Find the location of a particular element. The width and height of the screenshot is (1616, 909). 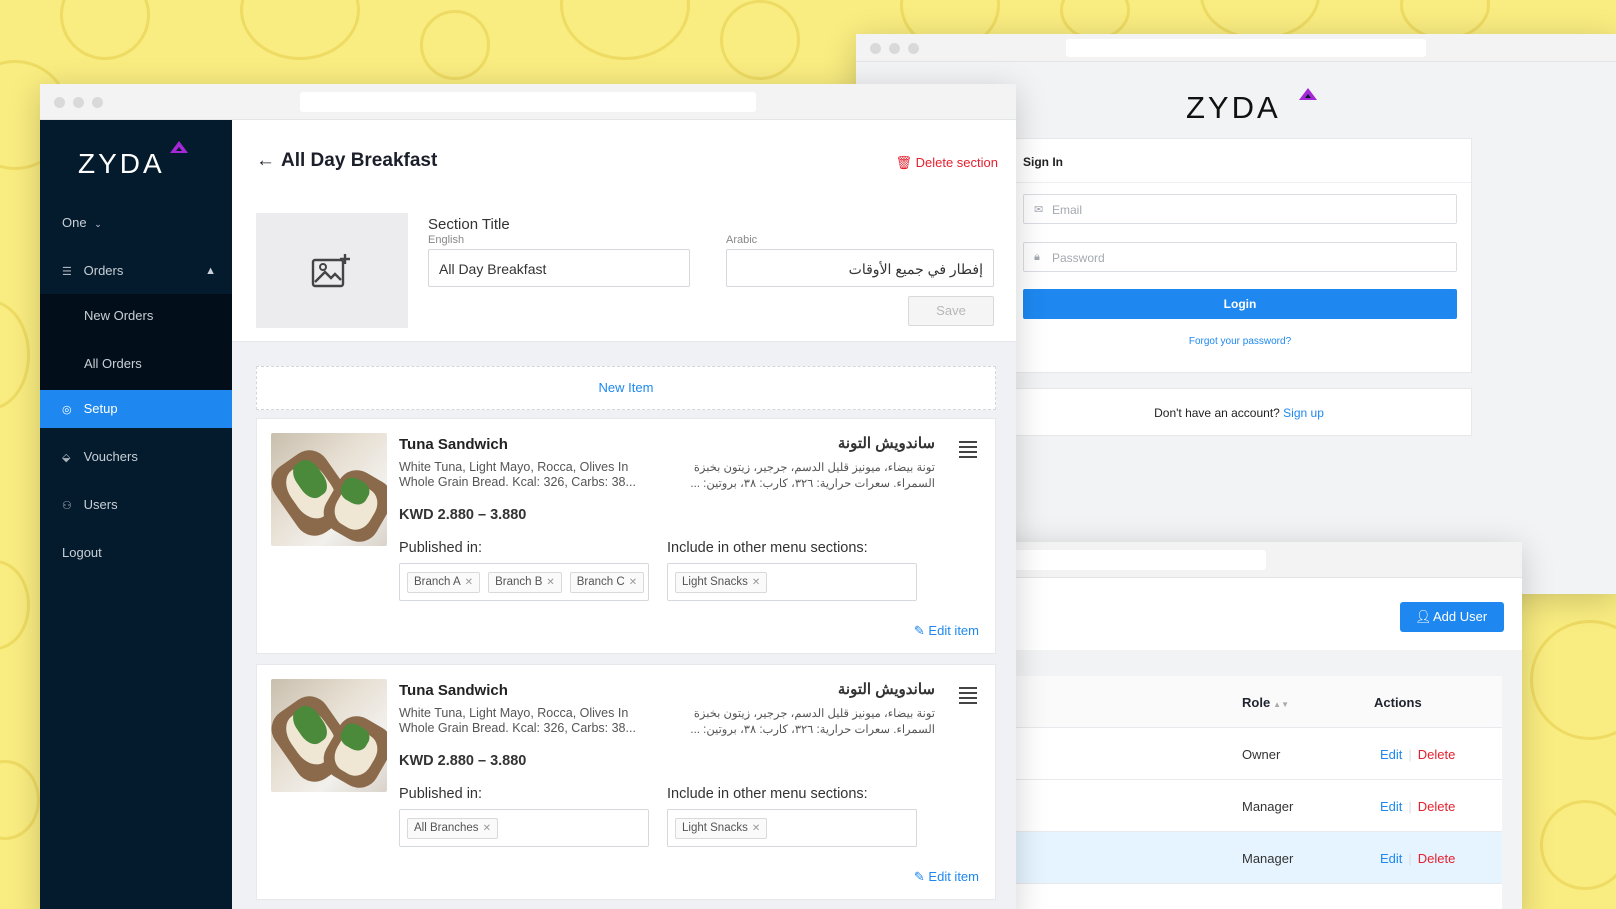

sidebar-item-label: Users is located at coordinates (100, 504).